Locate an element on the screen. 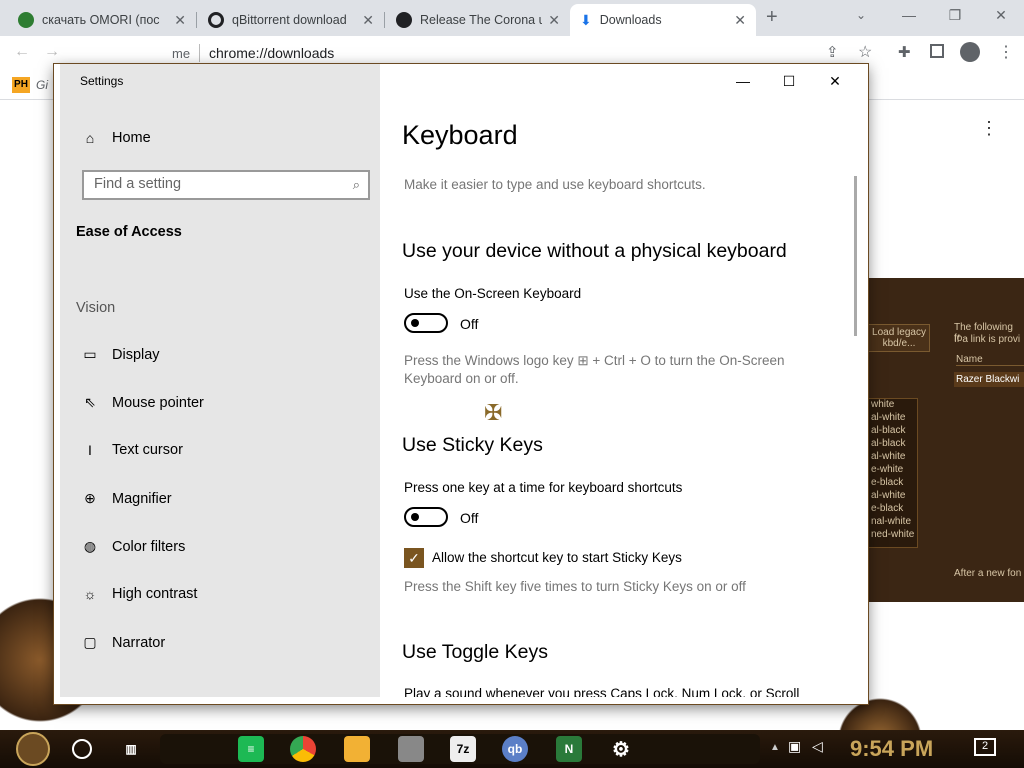 This screenshot has height=768, width=1024. list-item: ned-white is located at coordinates (892, 534).